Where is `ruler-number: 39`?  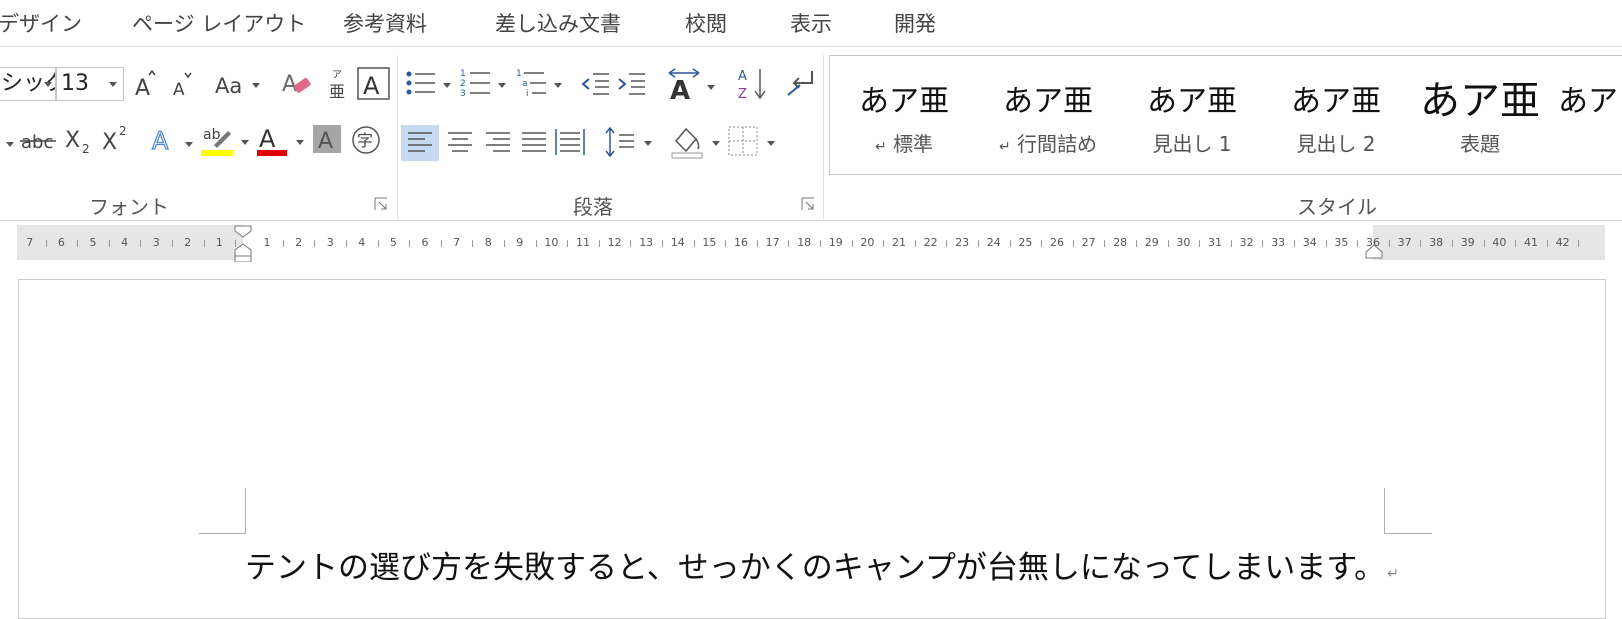
ruler-number: 39 is located at coordinates (1467, 242).